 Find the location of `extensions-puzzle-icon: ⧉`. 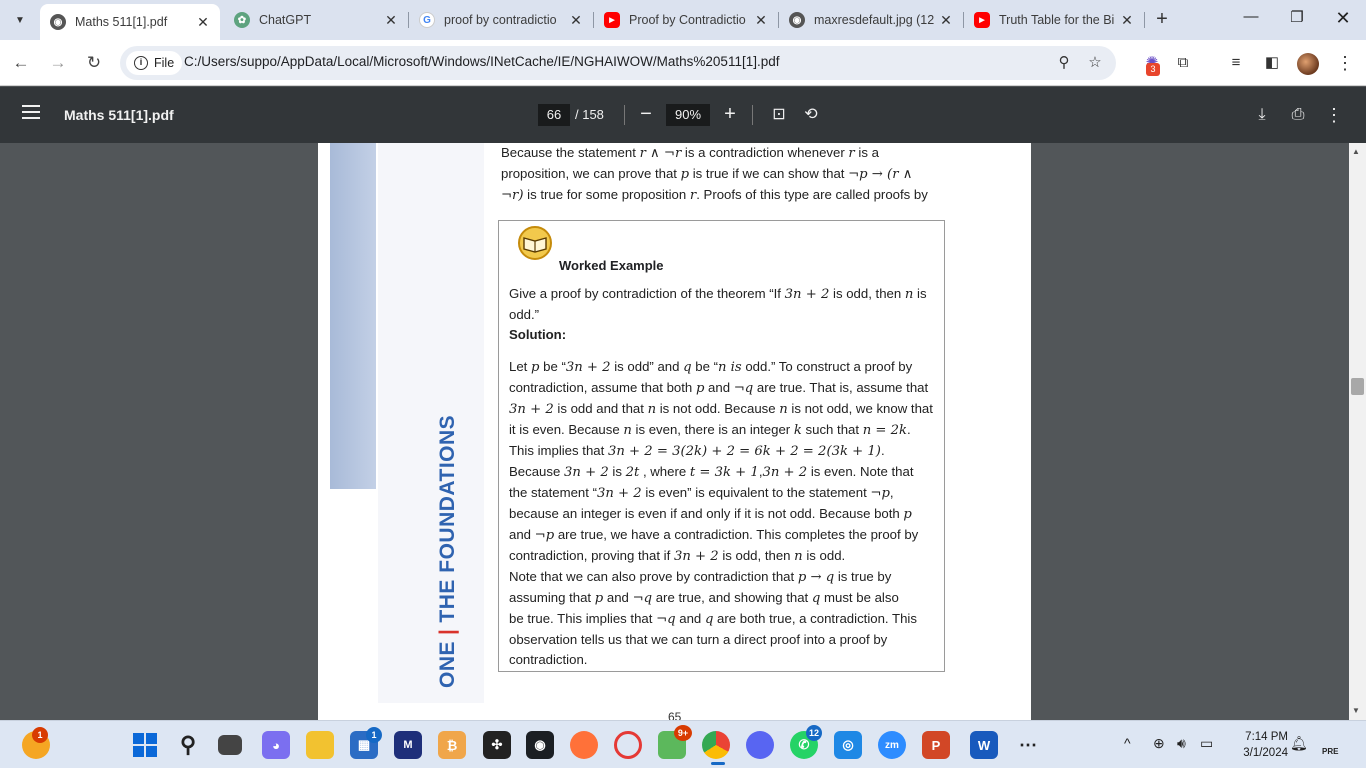

extensions-puzzle-icon: ⧉ is located at coordinates (1183, 63).